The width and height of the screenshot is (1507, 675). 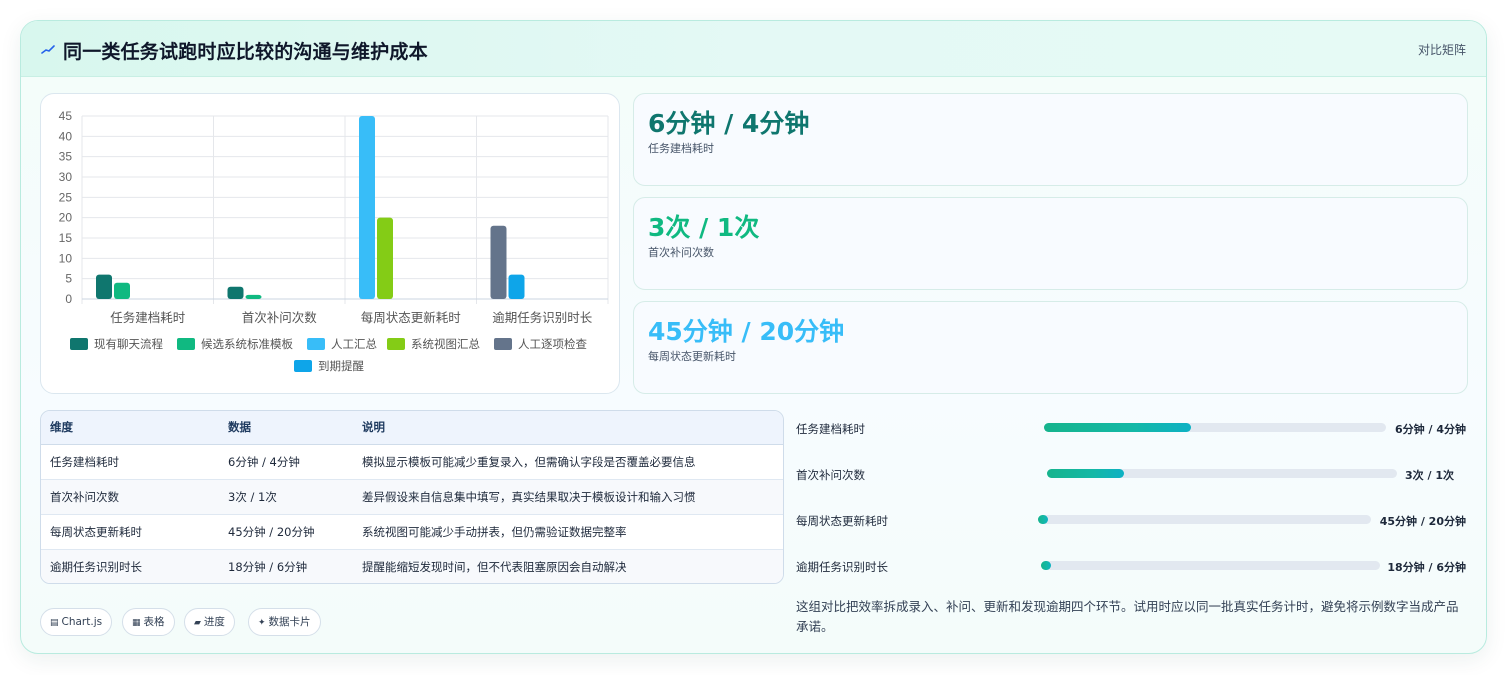 What do you see at coordinates (136, 623) in the screenshot?
I see `table-icon: ▦` at bounding box center [136, 623].